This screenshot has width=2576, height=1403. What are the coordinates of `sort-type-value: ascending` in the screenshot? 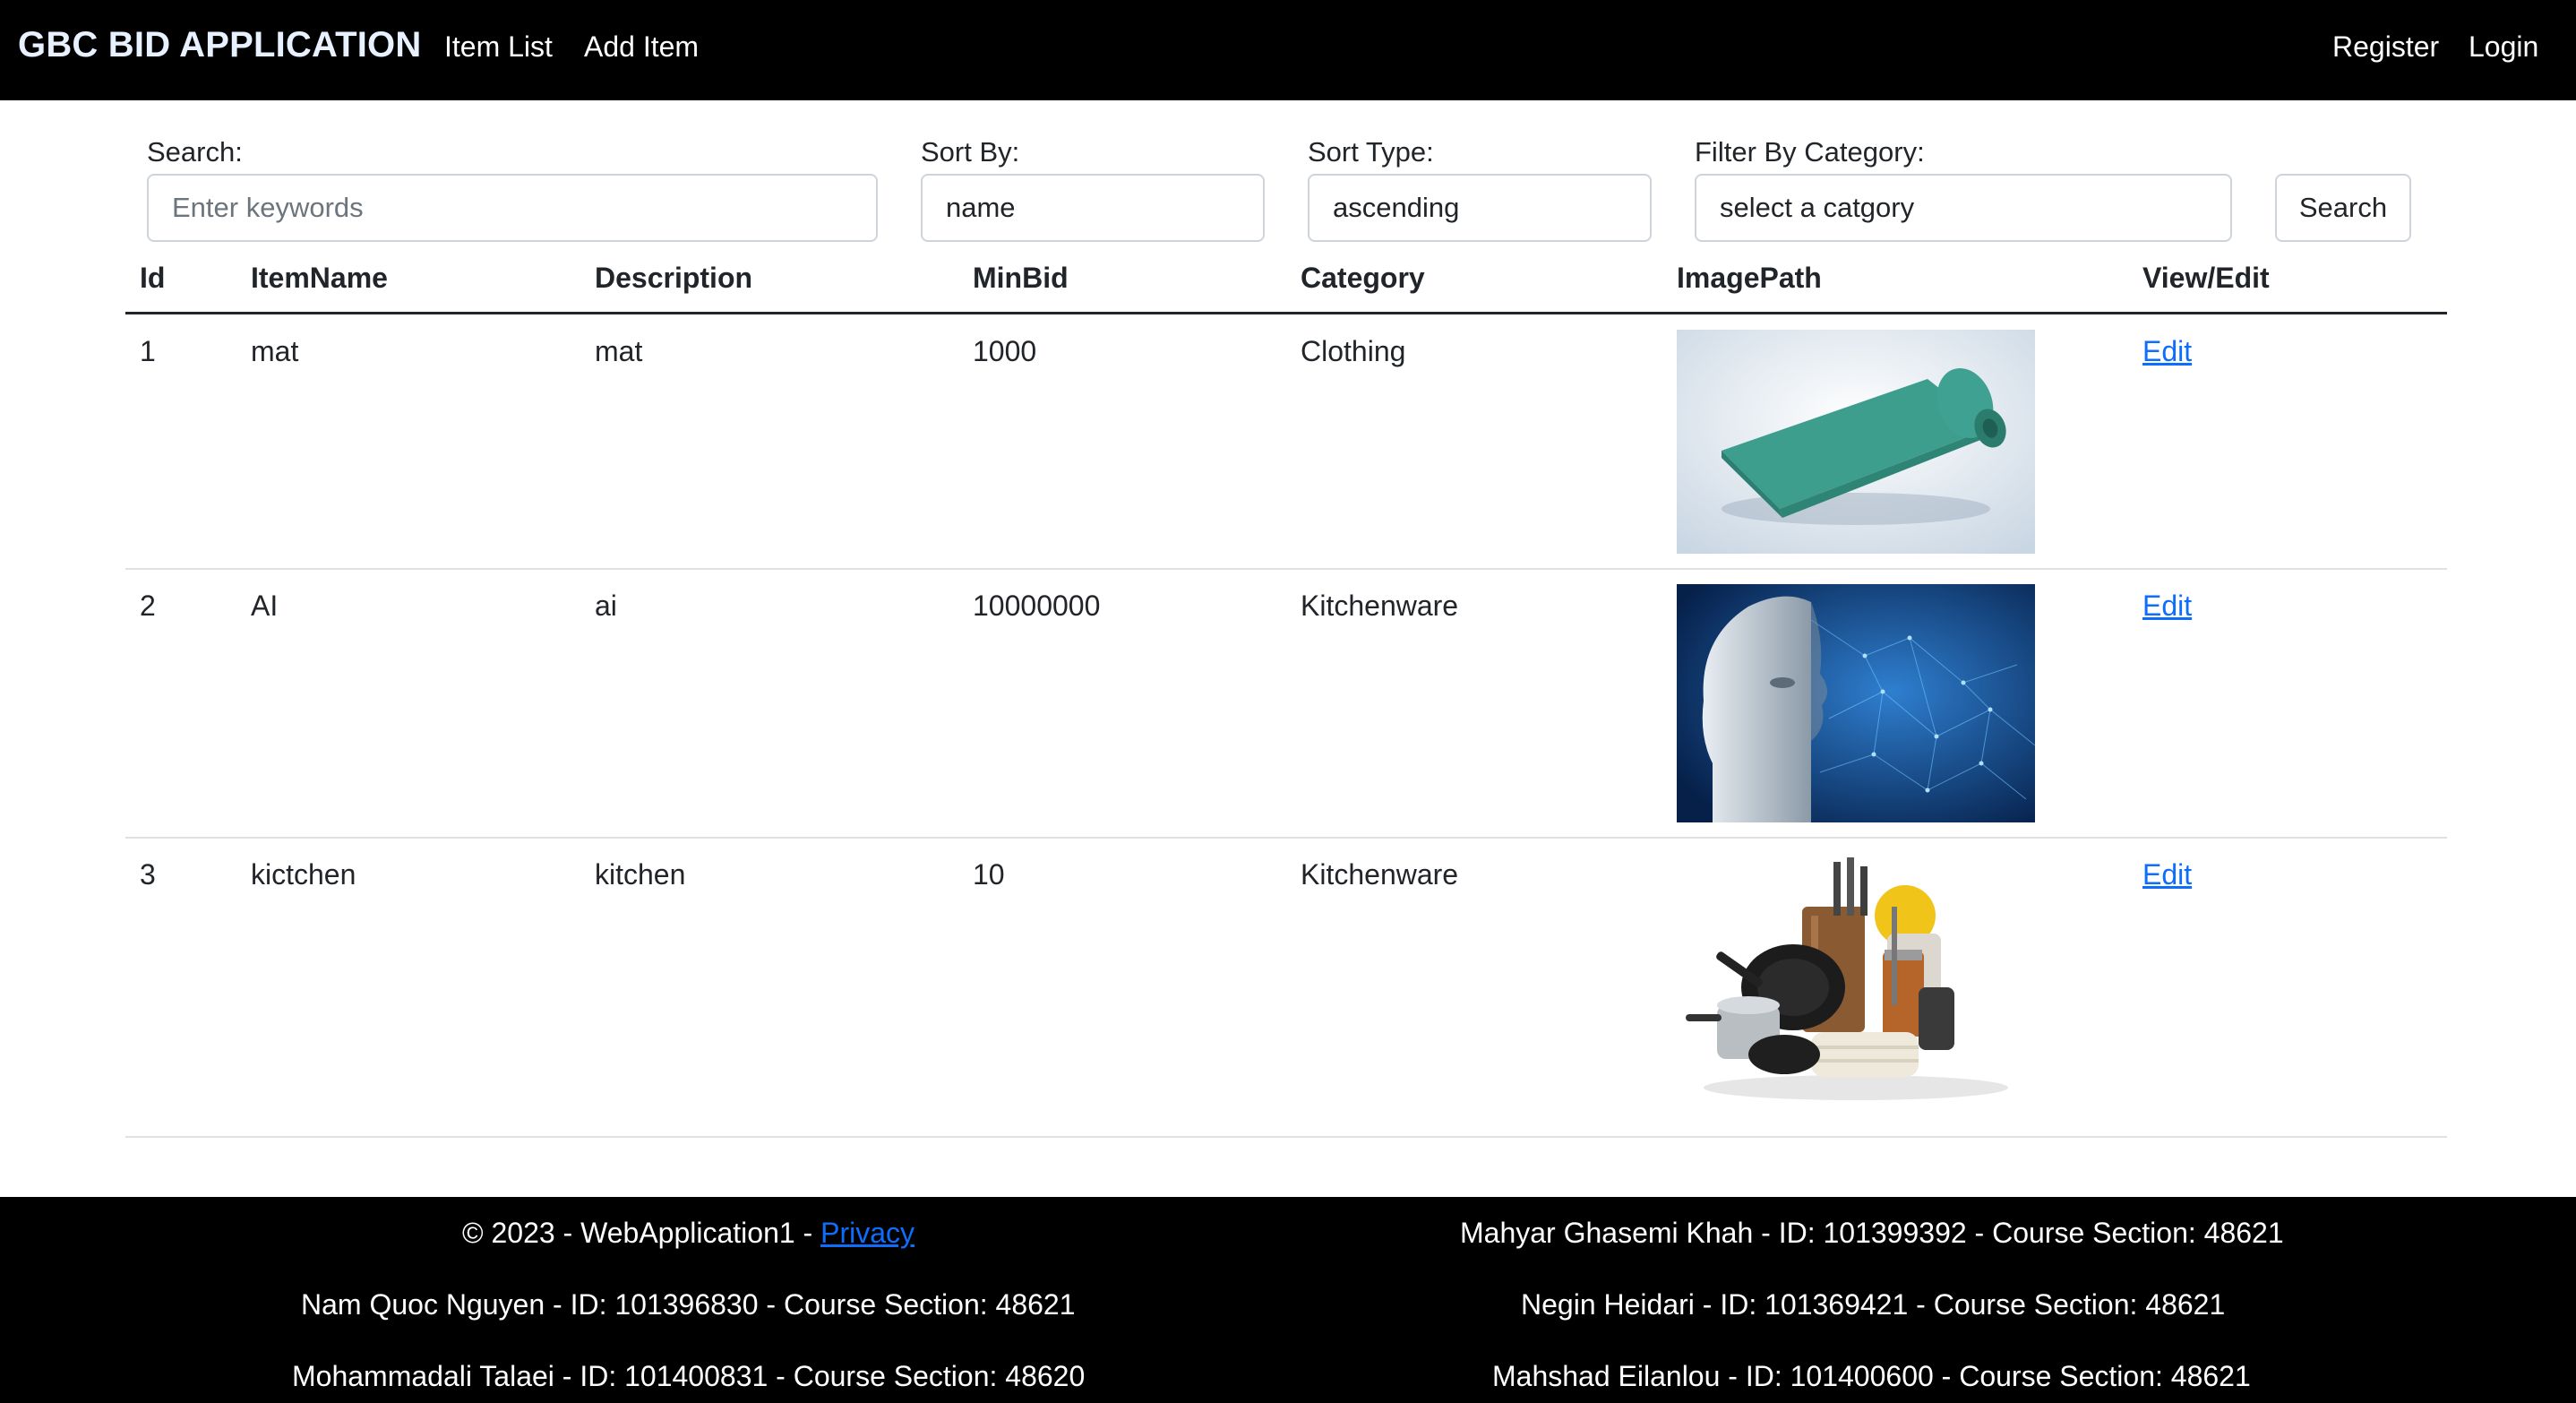 It's located at (1396, 207).